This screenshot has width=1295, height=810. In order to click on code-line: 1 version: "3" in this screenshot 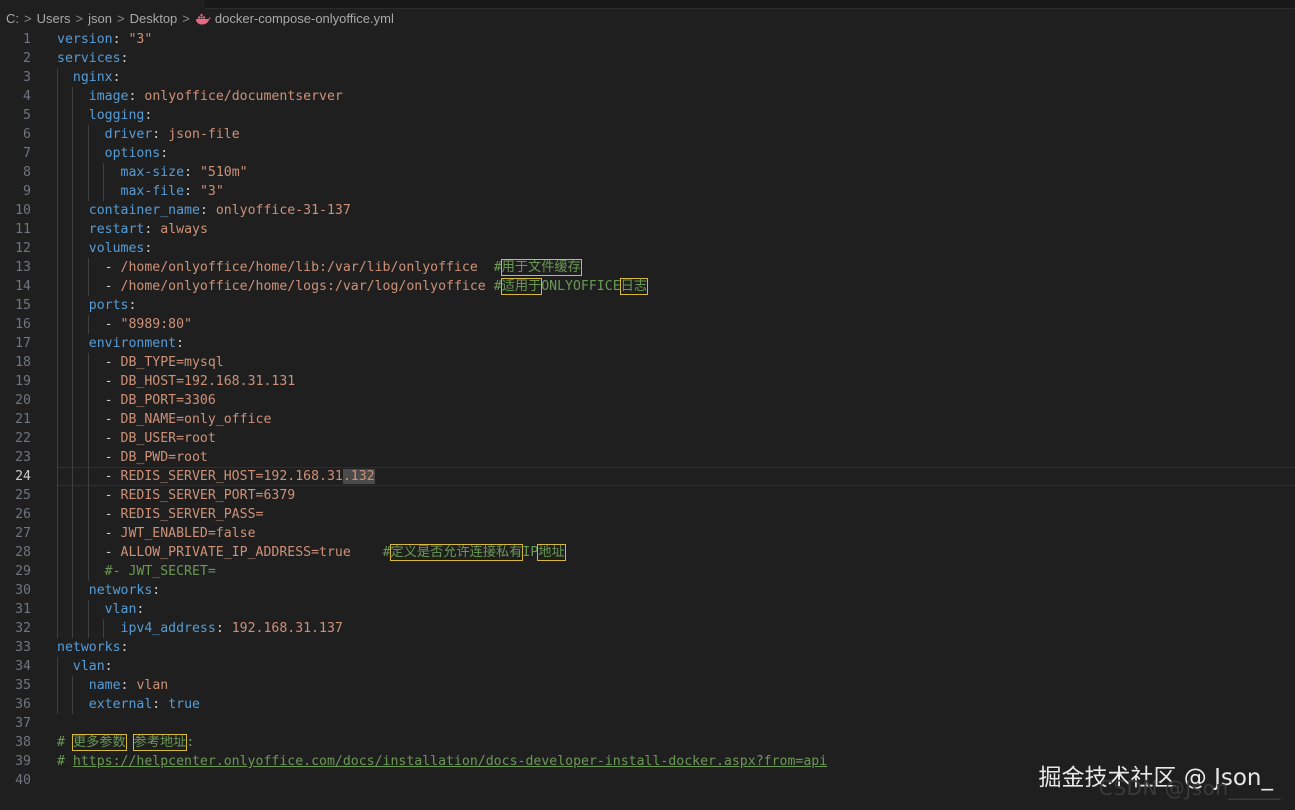, I will do `click(647, 39)`.